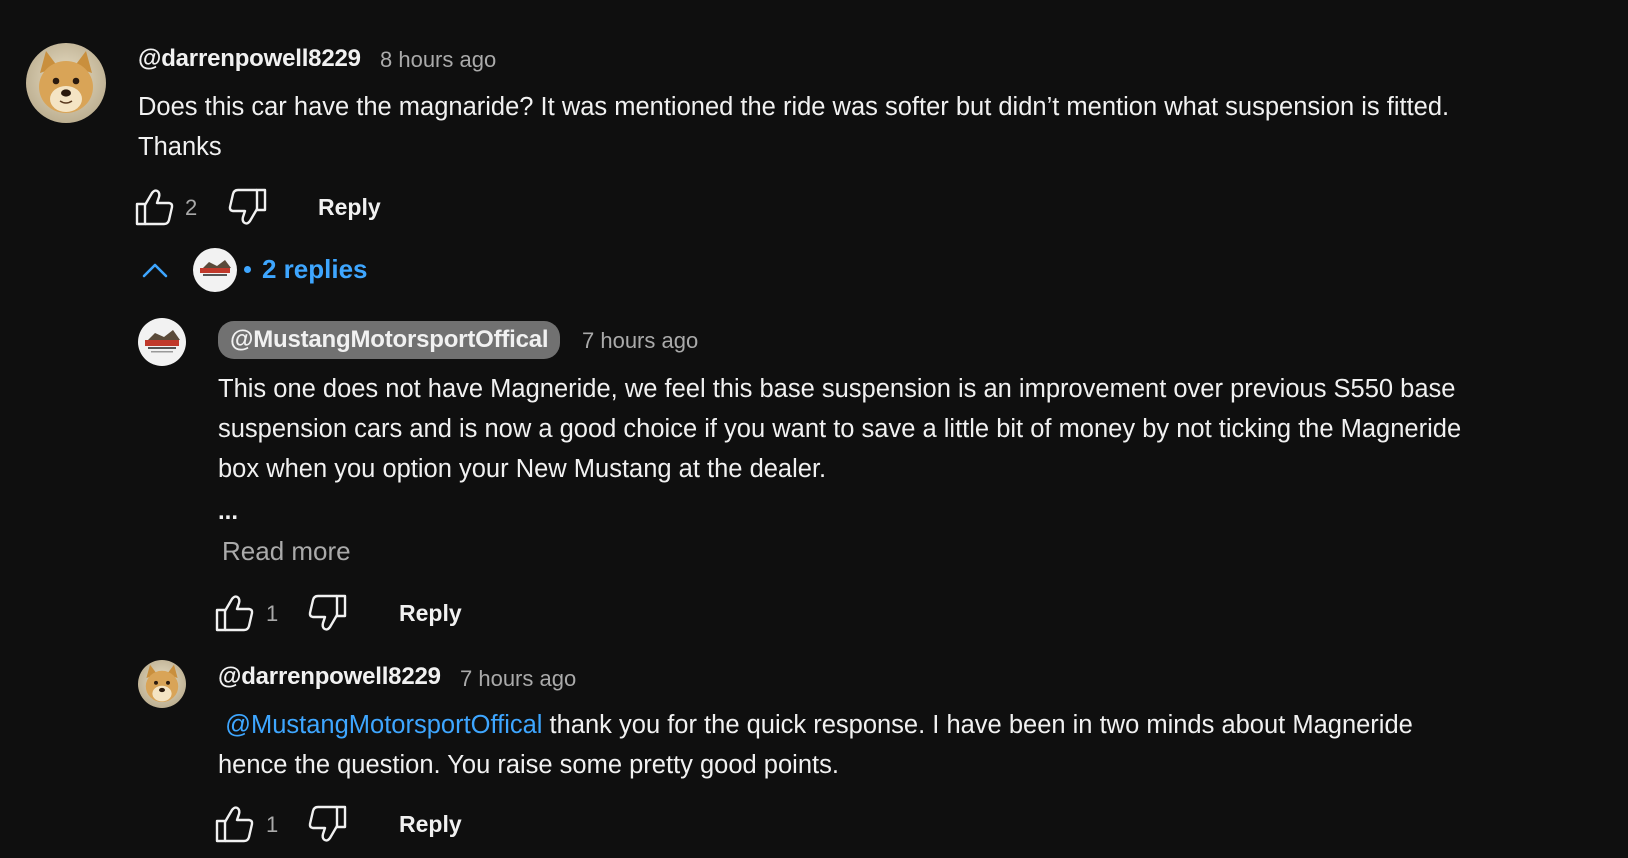 Image resolution: width=1628 pixels, height=858 pixels. What do you see at coordinates (383, 725) in the screenshot?
I see `mention-link: @MustangMotorsportOffical` at bounding box center [383, 725].